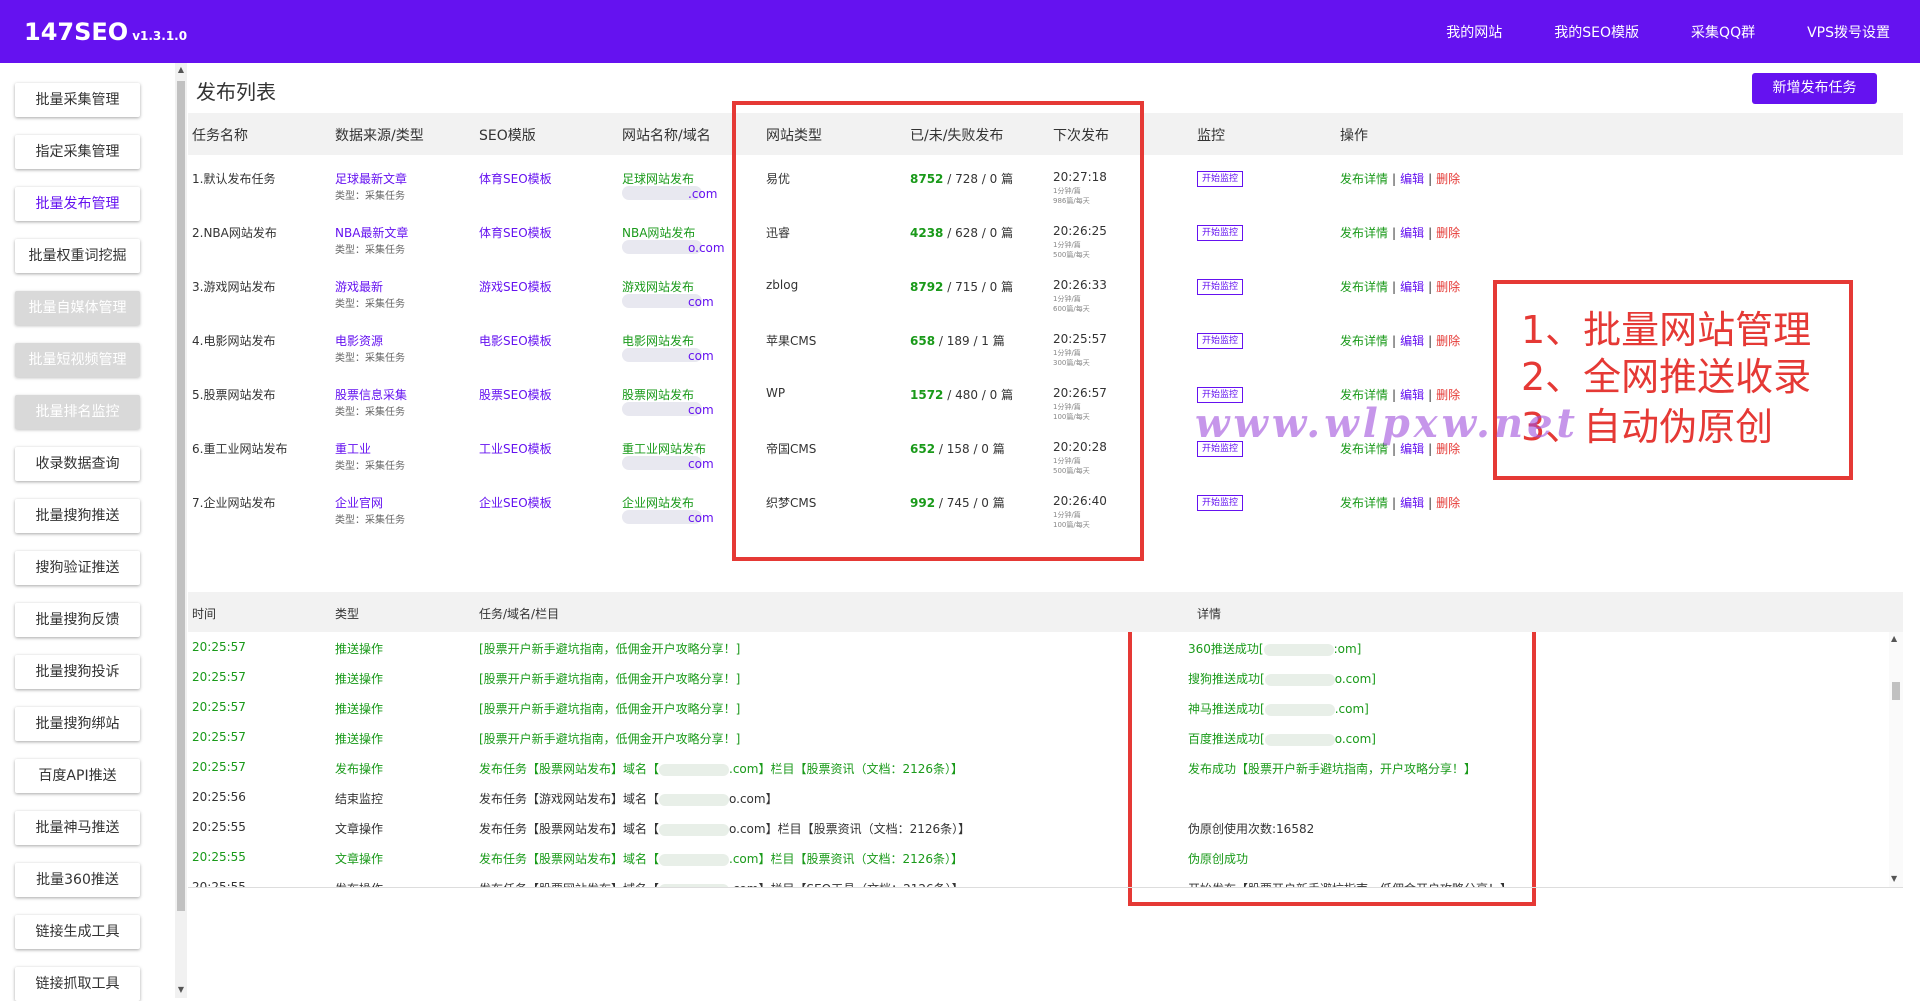 The width and height of the screenshot is (1920, 1001). I want to click on sidebar-item-2: 批量发布管理, so click(77, 204).